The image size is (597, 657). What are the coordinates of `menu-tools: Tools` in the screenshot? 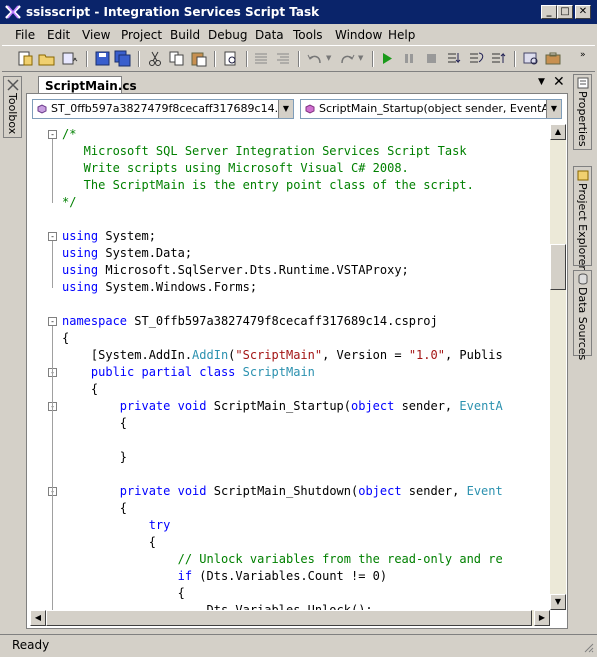 It's located at (308, 35).